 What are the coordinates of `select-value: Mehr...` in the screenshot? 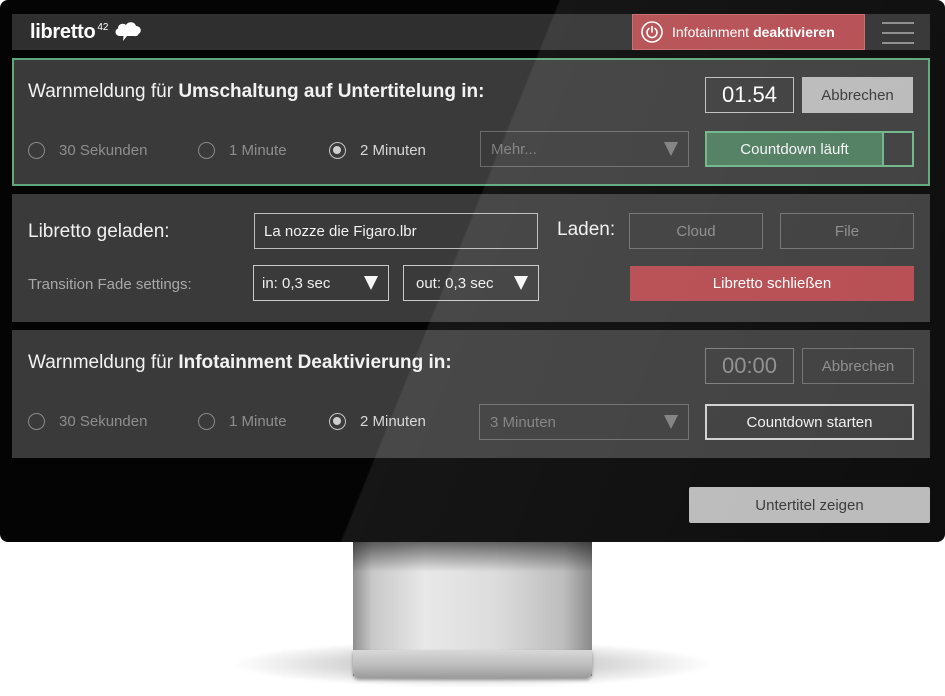 It's located at (514, 149).